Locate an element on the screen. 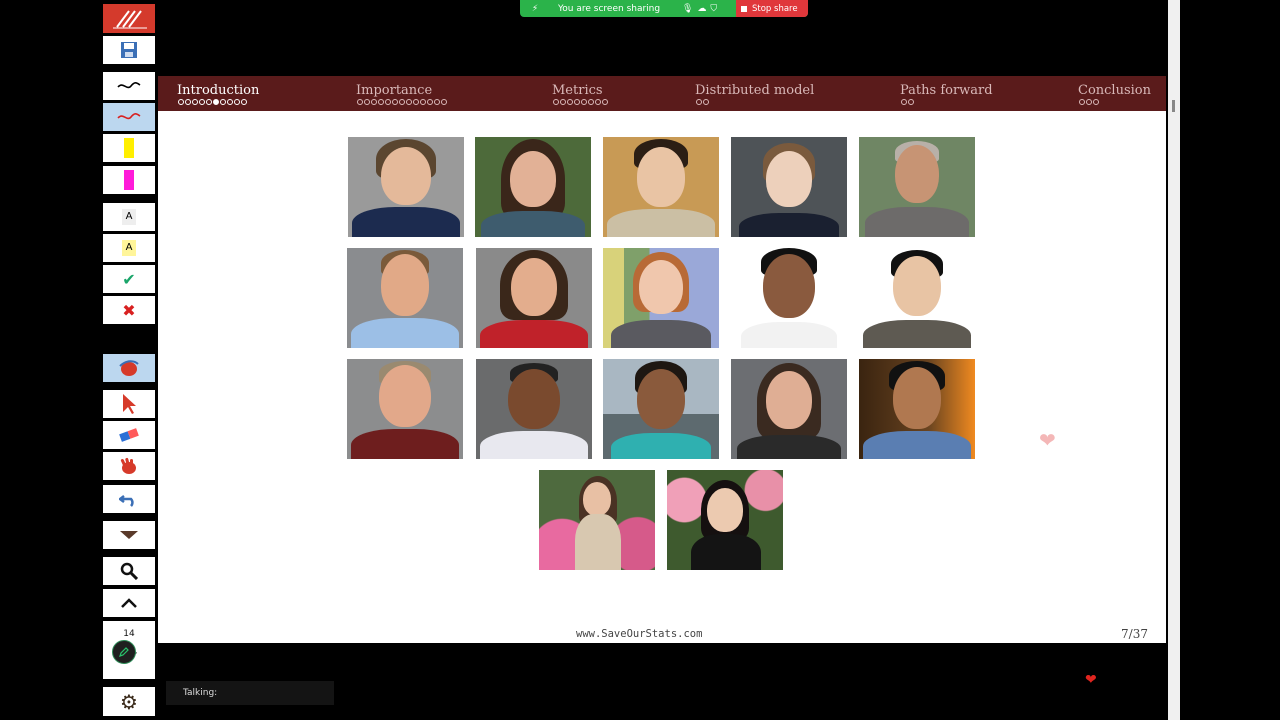 The width and height of the screenshot is (1280, 720). highlighter-magenta-icon is located at coordinates (129, 180).